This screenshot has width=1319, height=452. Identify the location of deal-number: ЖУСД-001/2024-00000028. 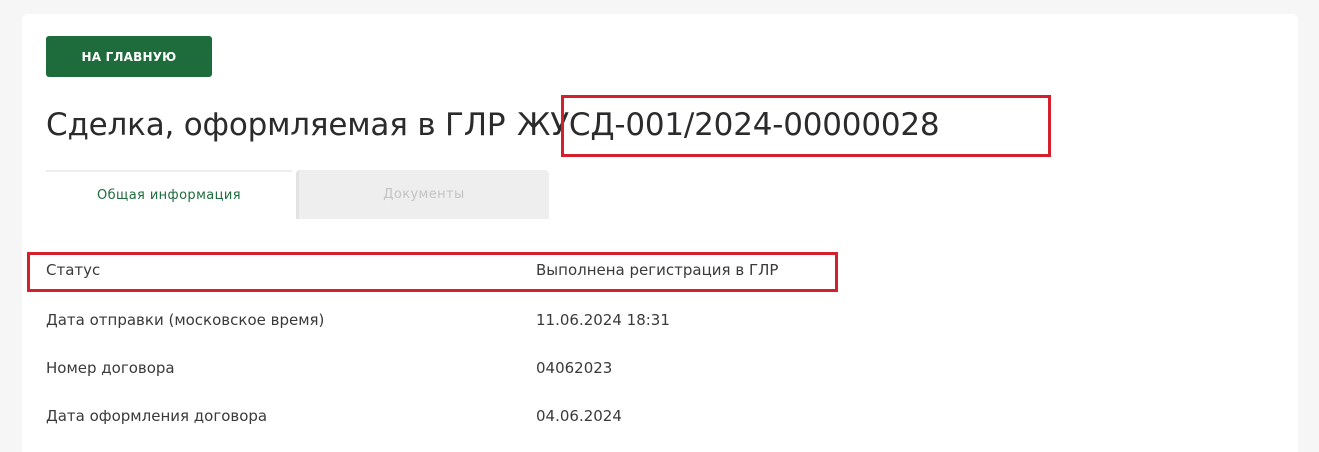
(728, 125).